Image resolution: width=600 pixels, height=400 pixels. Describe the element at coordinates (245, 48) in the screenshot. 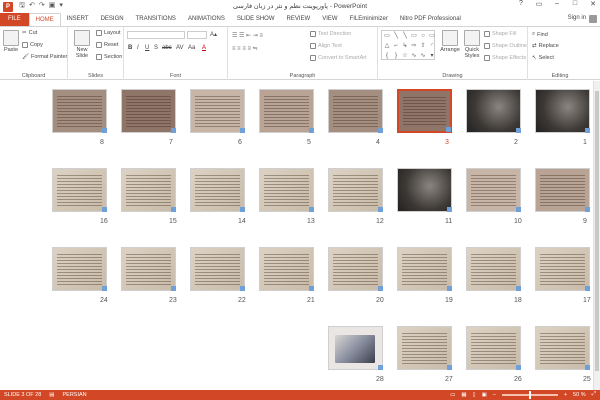

I see `align-icons: ≡ ≡ ≡ ≡ ⇋` at that location.